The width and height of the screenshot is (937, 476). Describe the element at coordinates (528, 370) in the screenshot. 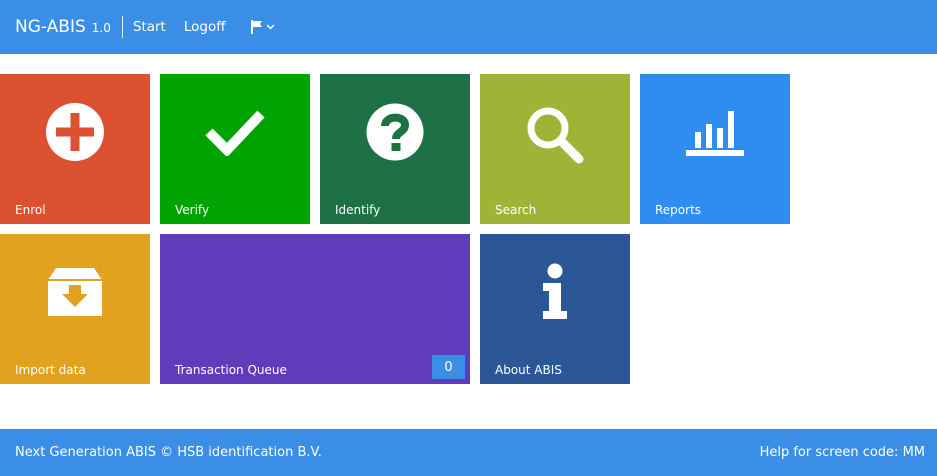

I see `tile-about-label: About ABIS` at that location.